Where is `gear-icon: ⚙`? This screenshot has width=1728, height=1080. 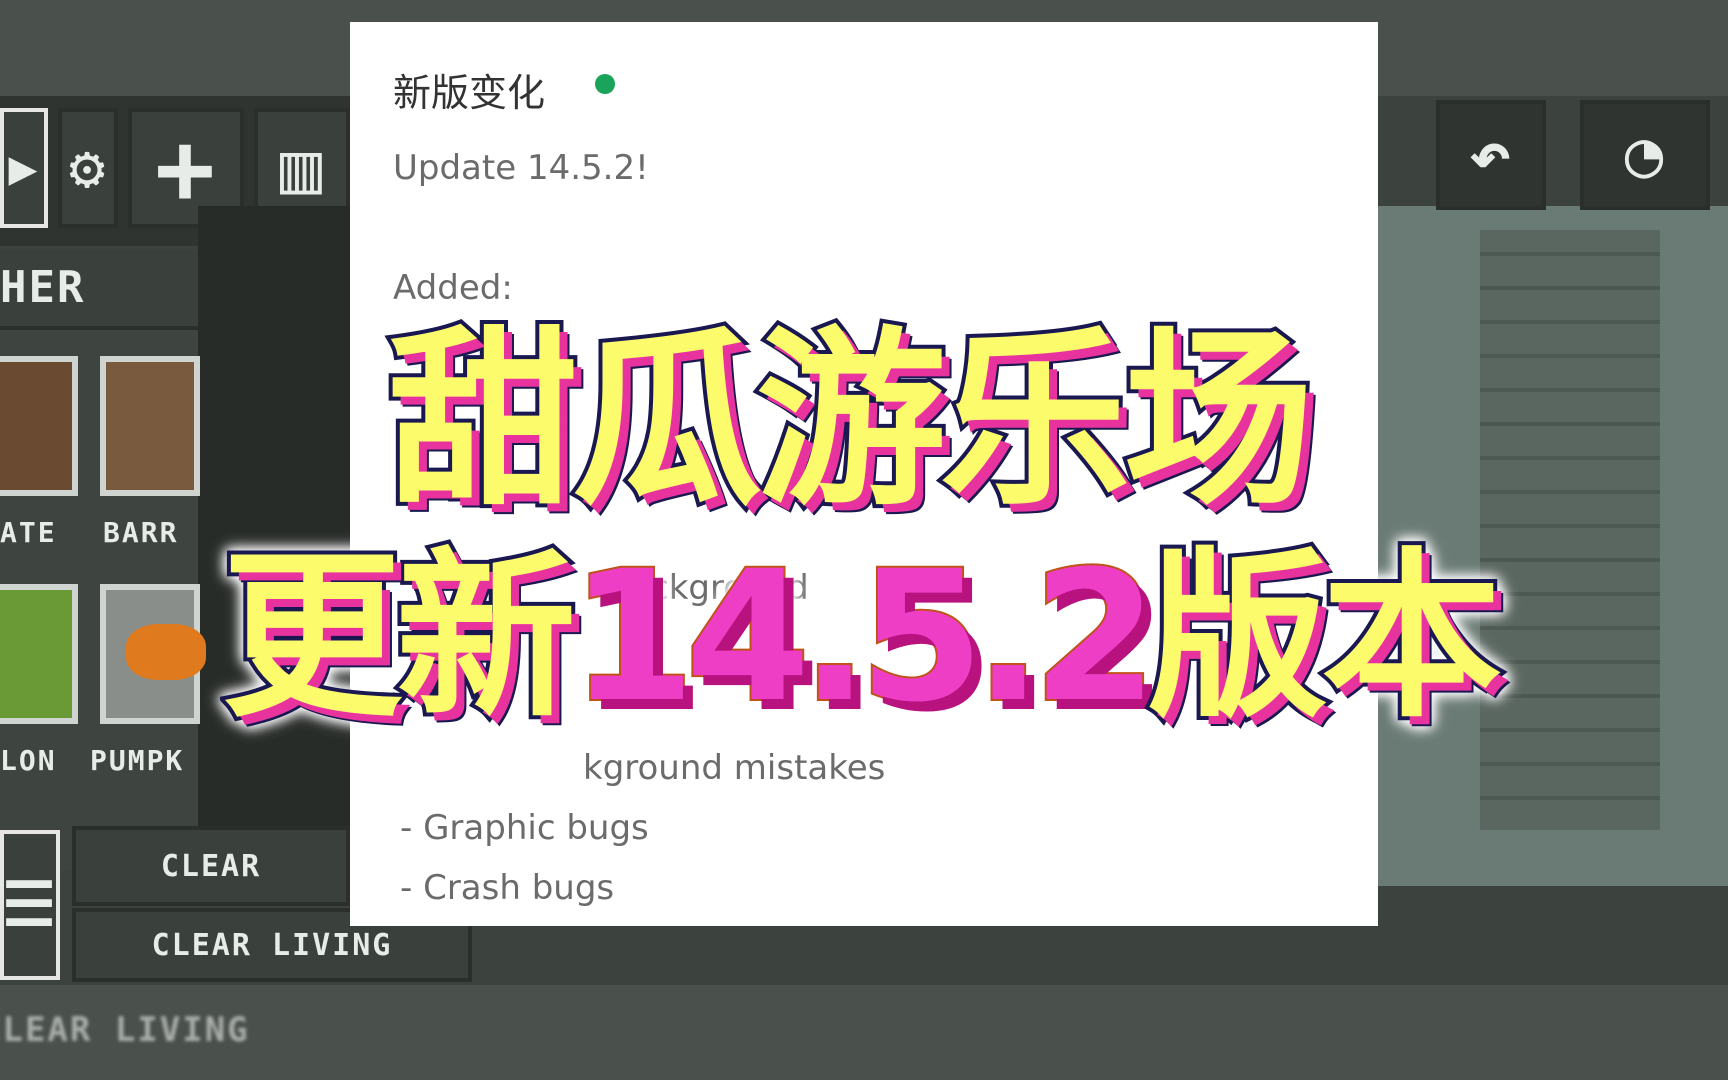 gear-icon: ⚙ is located at coordinates (88, 168).